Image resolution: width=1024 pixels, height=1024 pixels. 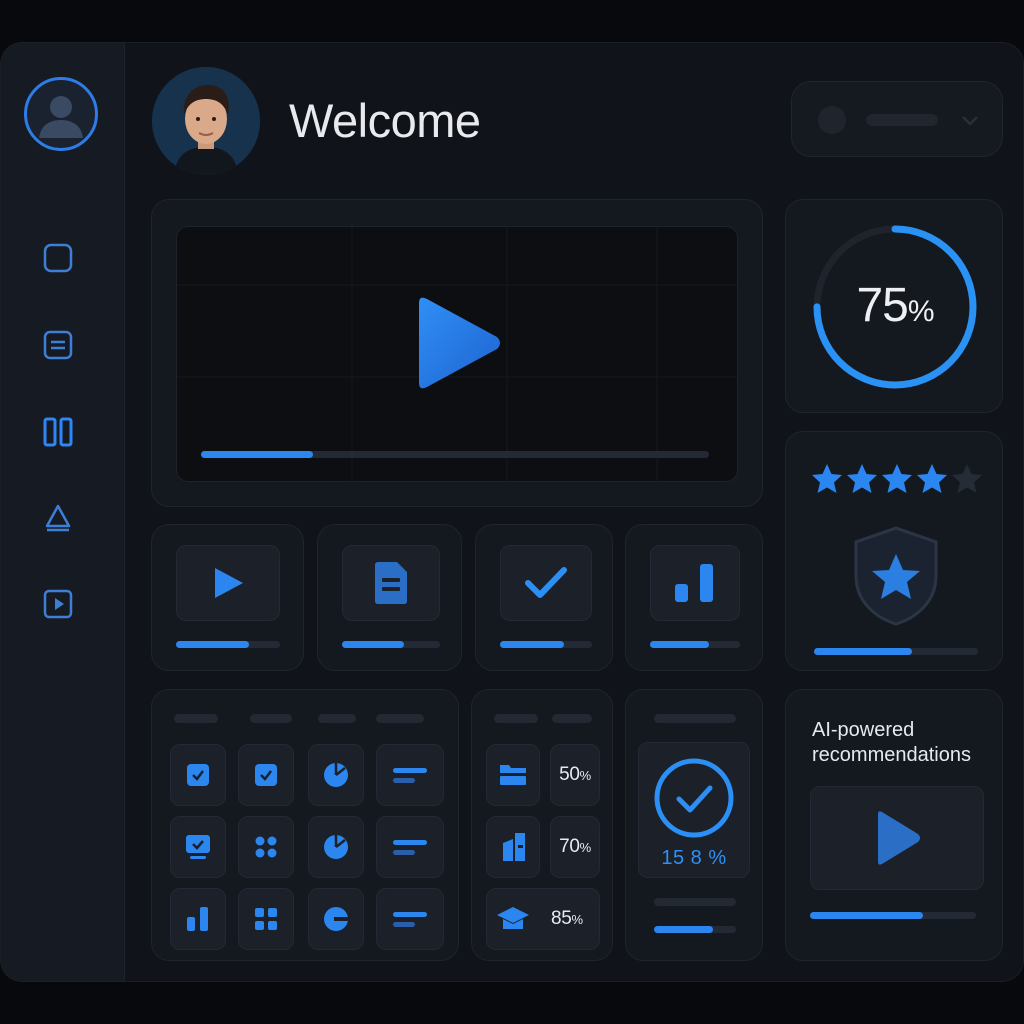 I want to click on recommendation-video, so click(x=897, y=838).